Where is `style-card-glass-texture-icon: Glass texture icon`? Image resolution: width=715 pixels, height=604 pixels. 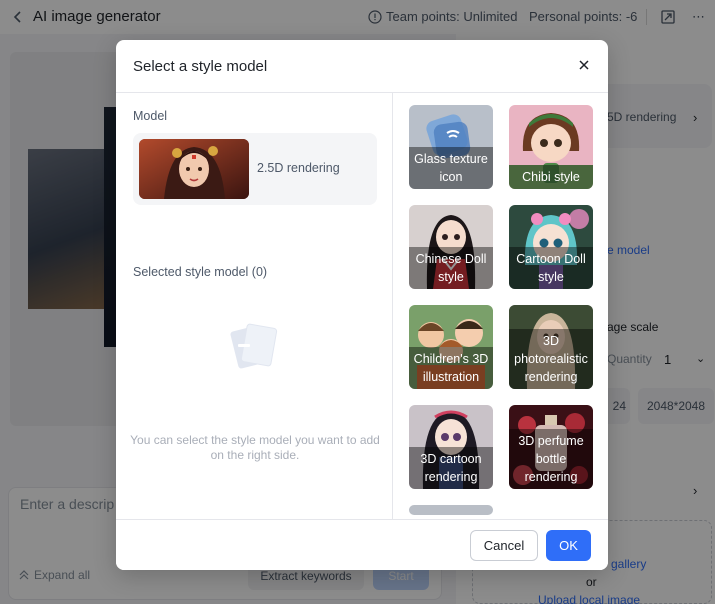 style-card-glass-texture-icon: Glass texture icon is located at coordinates (451, 147).